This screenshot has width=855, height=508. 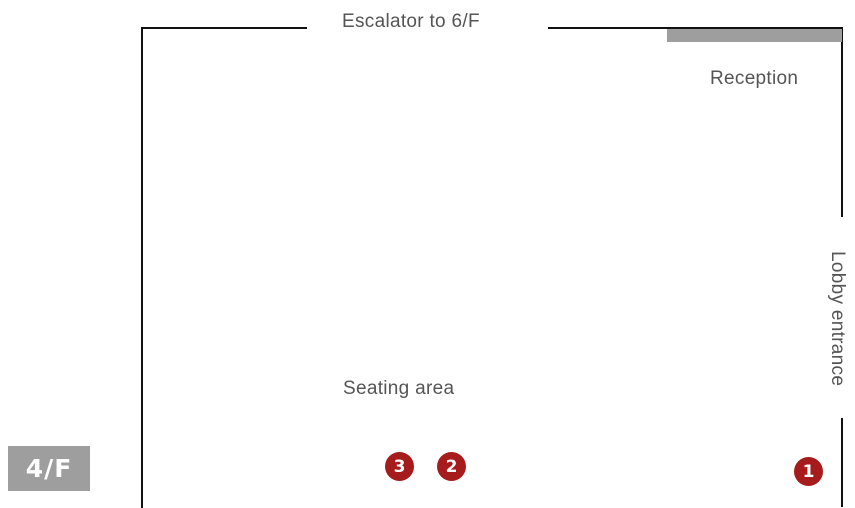 I want to click on lobby-entrance-label: Lobby entrance, so click(x=837, y=319).